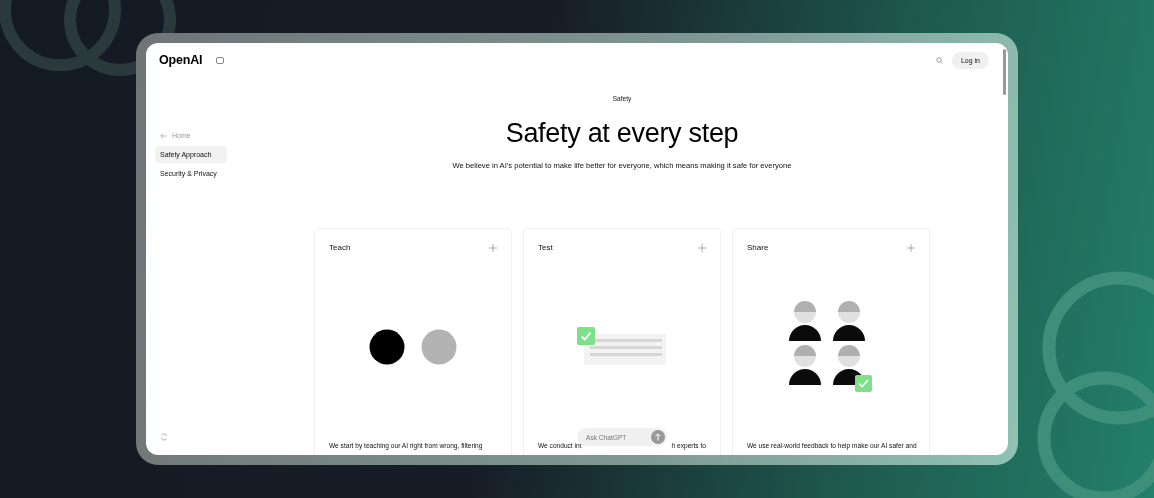 This screenshot has height=498, width=1154. Describe the element at coordinates (163, 135) in the screenshot. I see `back-arrow-icon` at that location.